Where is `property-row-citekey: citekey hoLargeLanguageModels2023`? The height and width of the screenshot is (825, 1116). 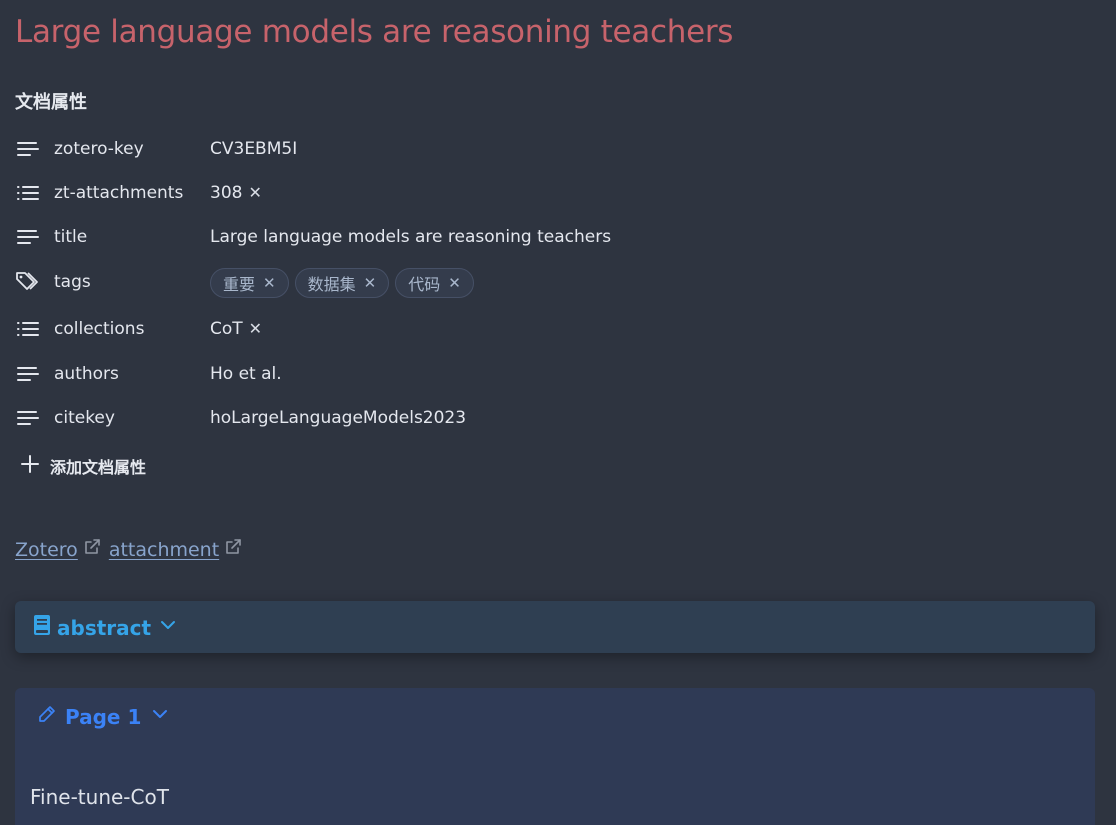
property-row-citekey: citekey hoLargeLanguageModels2023 is located at coordinates (515, 419).